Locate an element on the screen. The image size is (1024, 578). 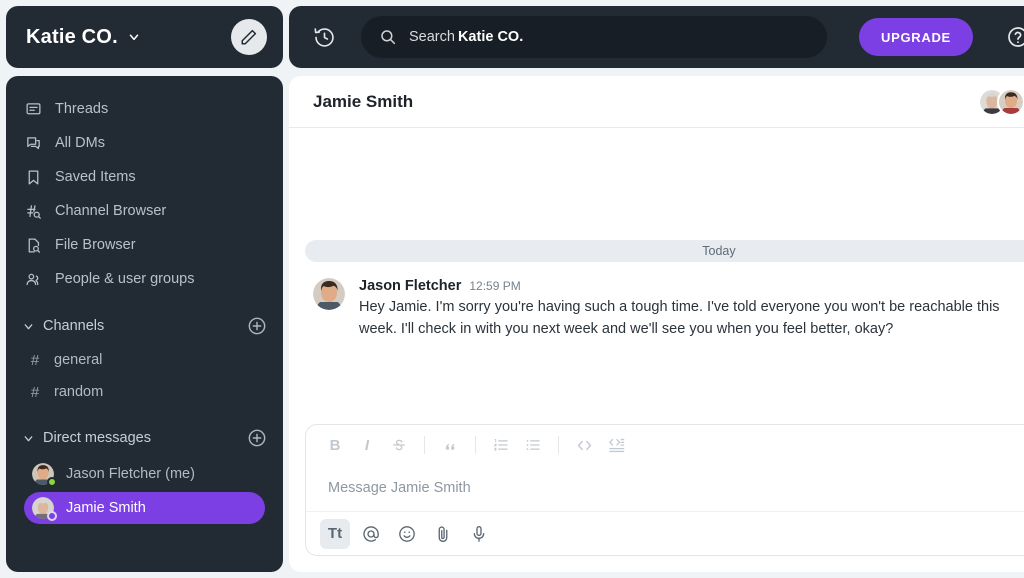
code-block-button is located at coordinates (616, 445).